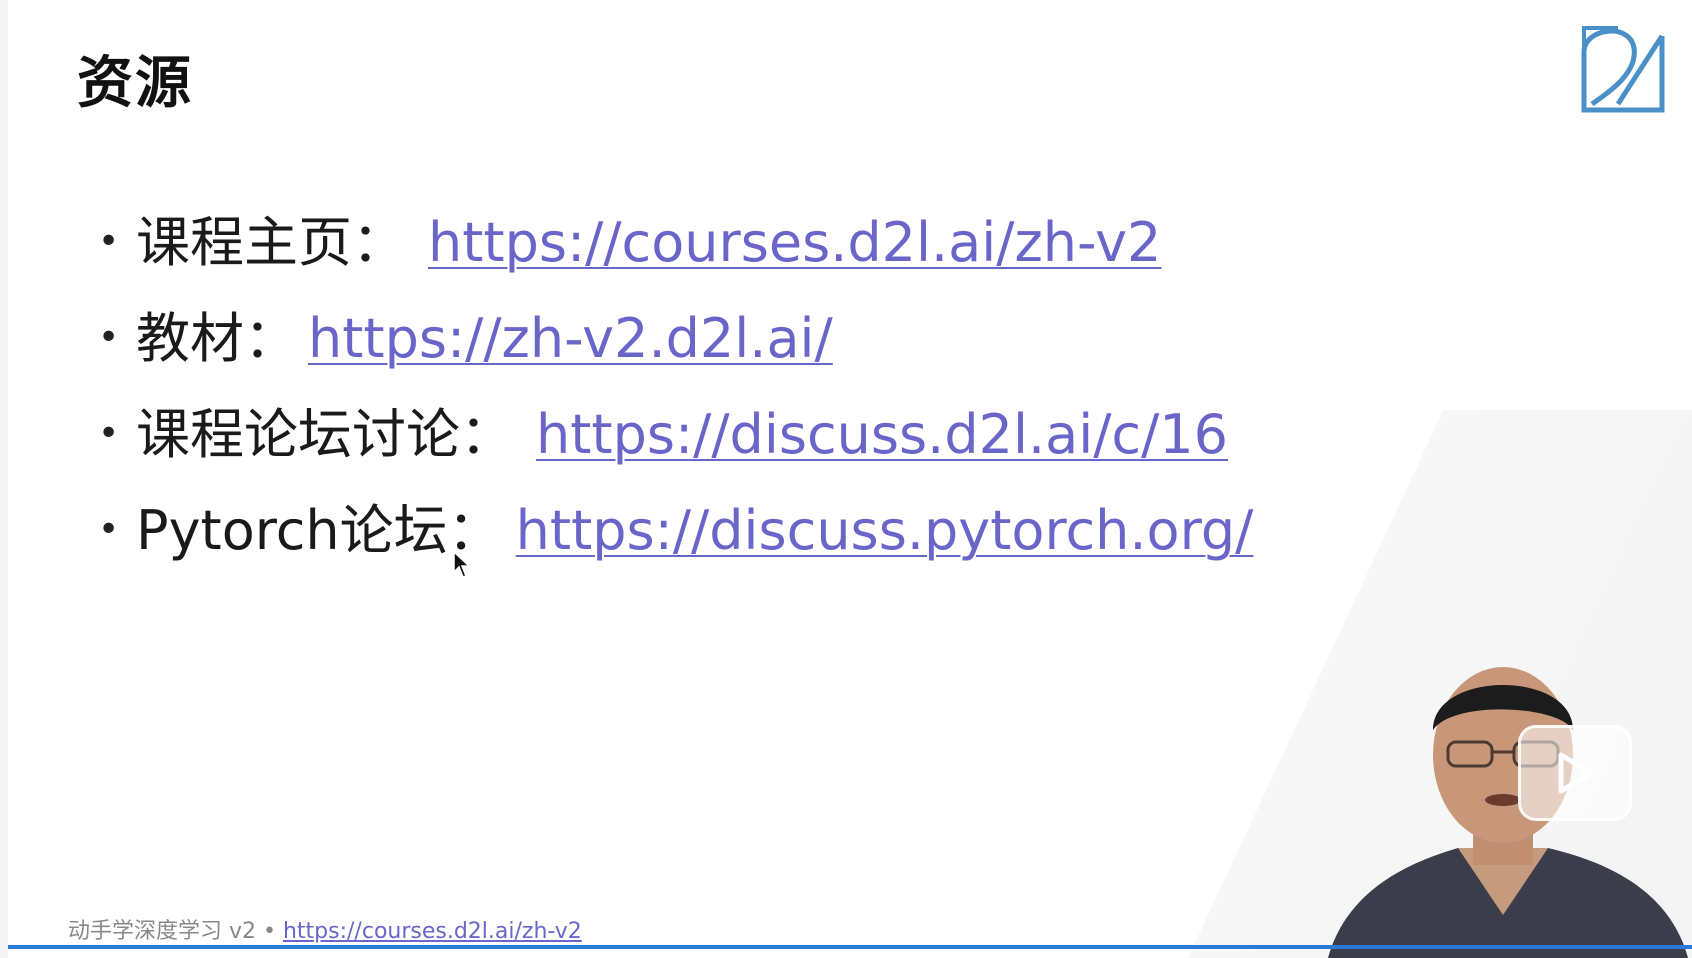  What do you see at coordinates (217, 338) in the screenshot?
I see `resource-label: 教材：` at bounding box center [217, 338].